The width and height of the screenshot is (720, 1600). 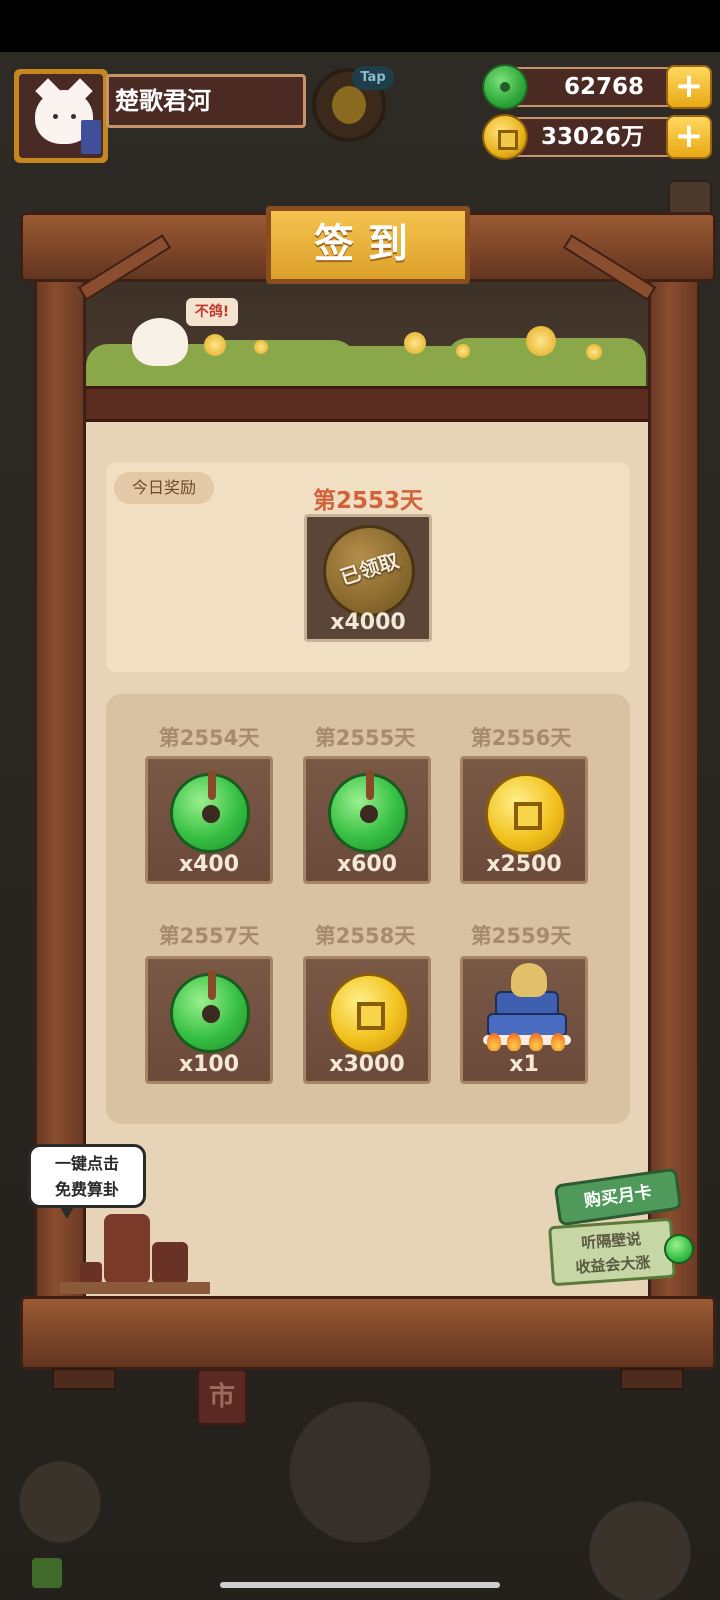 I want to click on home-indicator, so click(x=360, y=1585).